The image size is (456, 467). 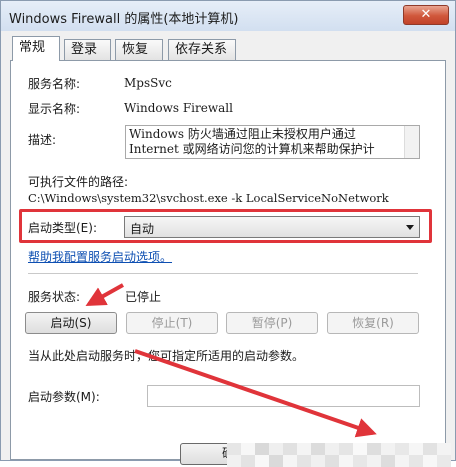 I want to click on startup-type-label: 启动类型(E):, so click(x=62, y=228).